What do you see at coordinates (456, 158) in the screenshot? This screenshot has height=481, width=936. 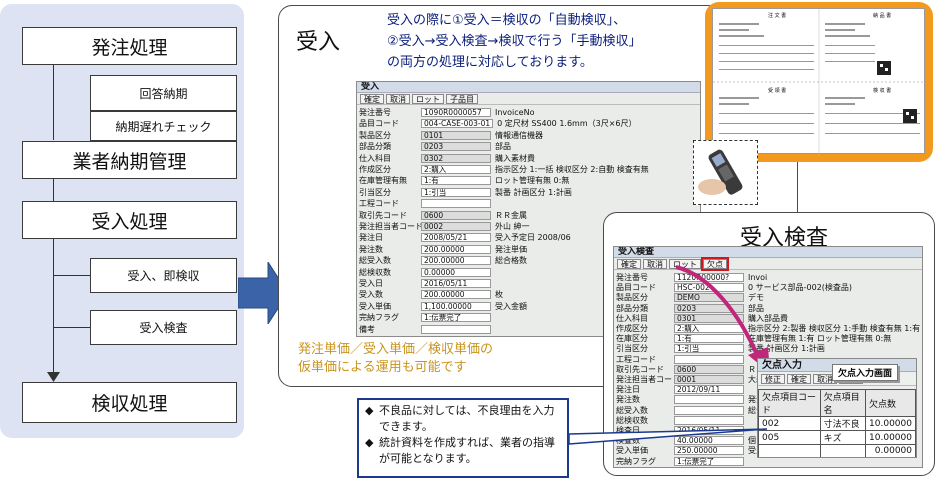 I see `field-value: 0302` at bounding box center [456, 158].